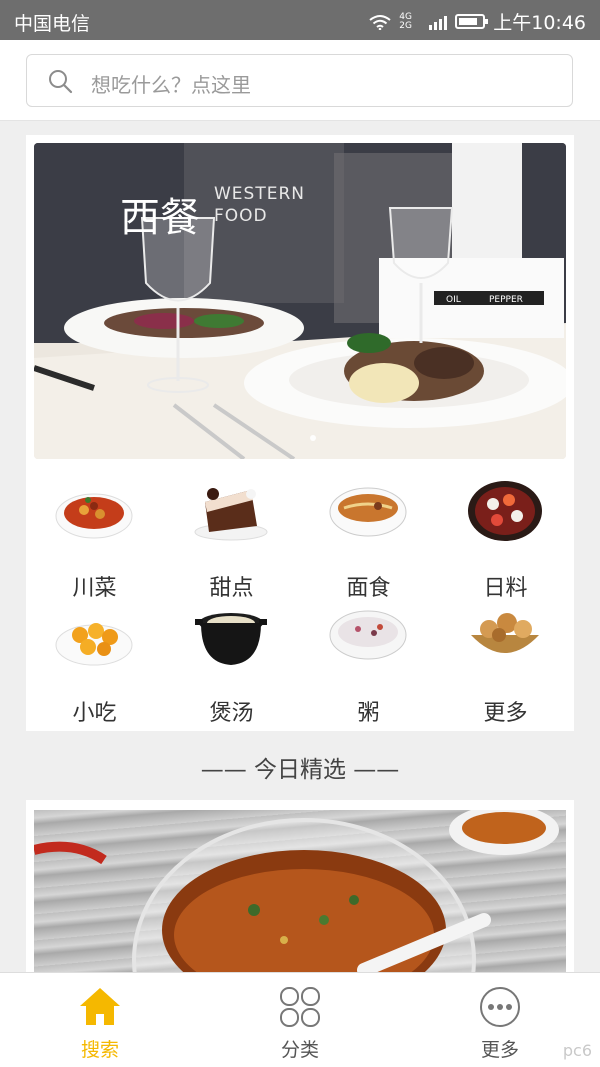  Describe the element at coordinates (577, 1050) in the screenshot. I see `watermark-logo: pc6` at that location.